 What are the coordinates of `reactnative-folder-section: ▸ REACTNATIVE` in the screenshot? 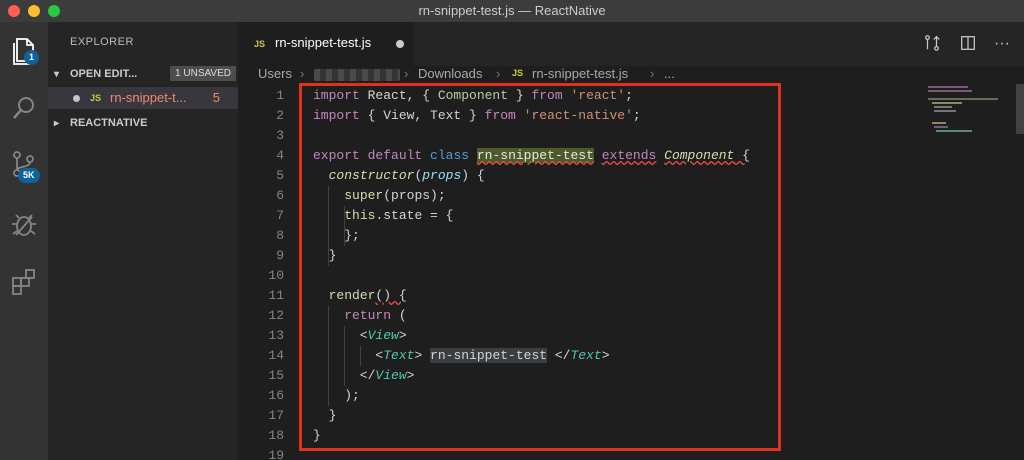 It's located at (143, 123).